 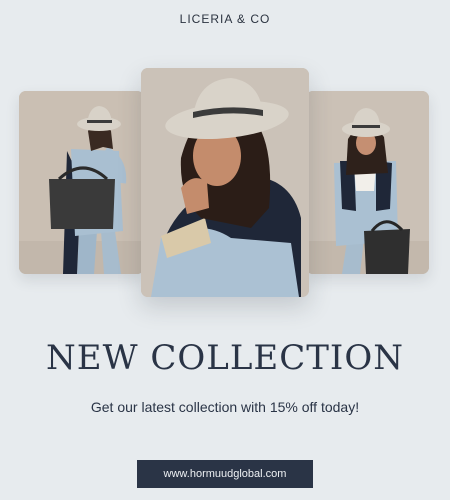 I want to click on photo-model-left, so click(x=81, y=182).